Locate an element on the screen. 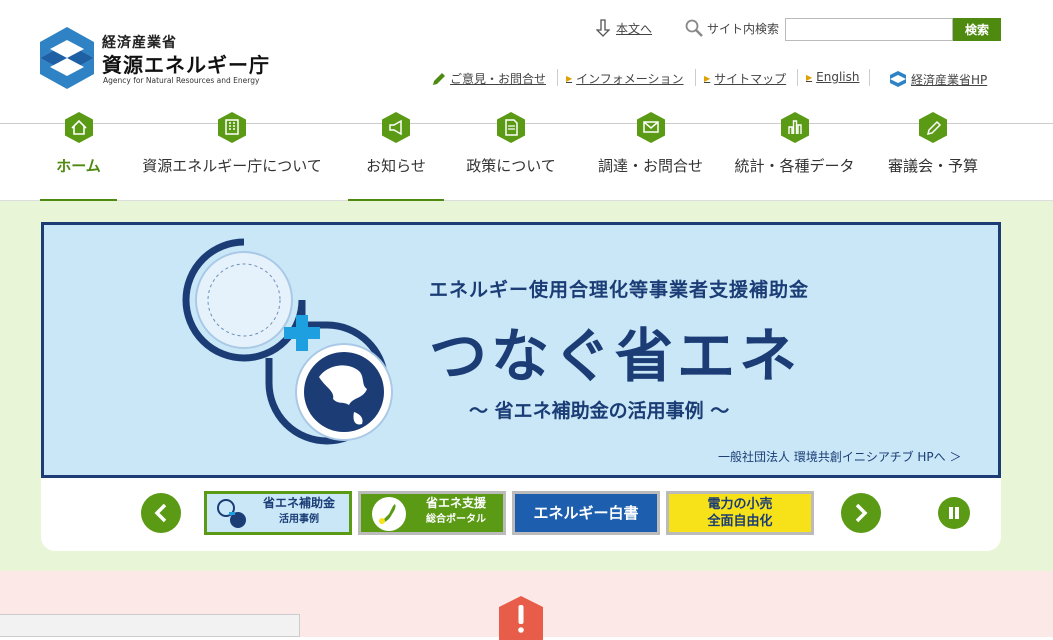 Image resolution: width=1053 pixels, height=640 pixels. banner-title: つなぐ省エネ is located at coordinates (615, 356).